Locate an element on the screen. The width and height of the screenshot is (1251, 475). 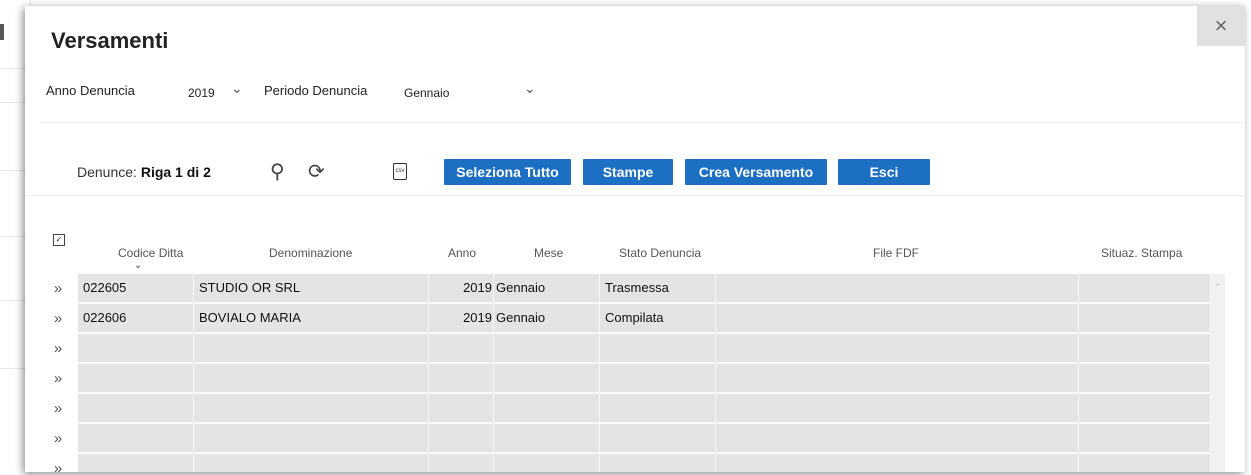
column-header-file-fdf: File FDF is located at coordinates (896, 253).